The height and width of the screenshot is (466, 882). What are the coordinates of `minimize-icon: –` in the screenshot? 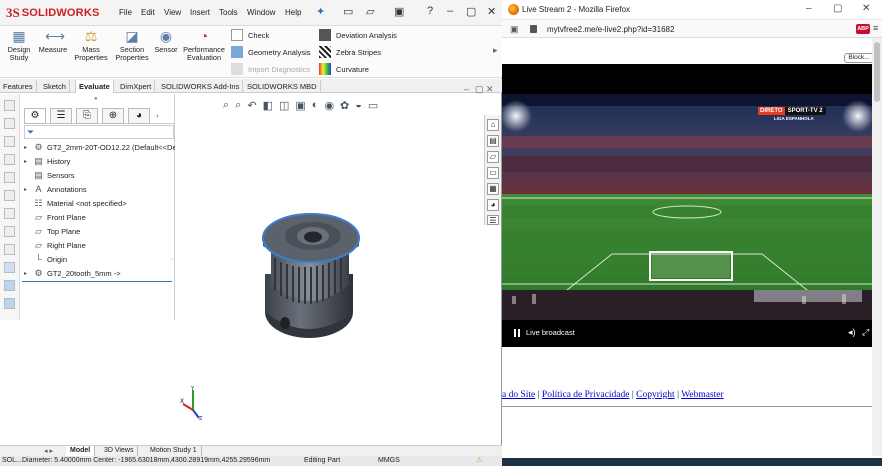 It's located at (450, 11).